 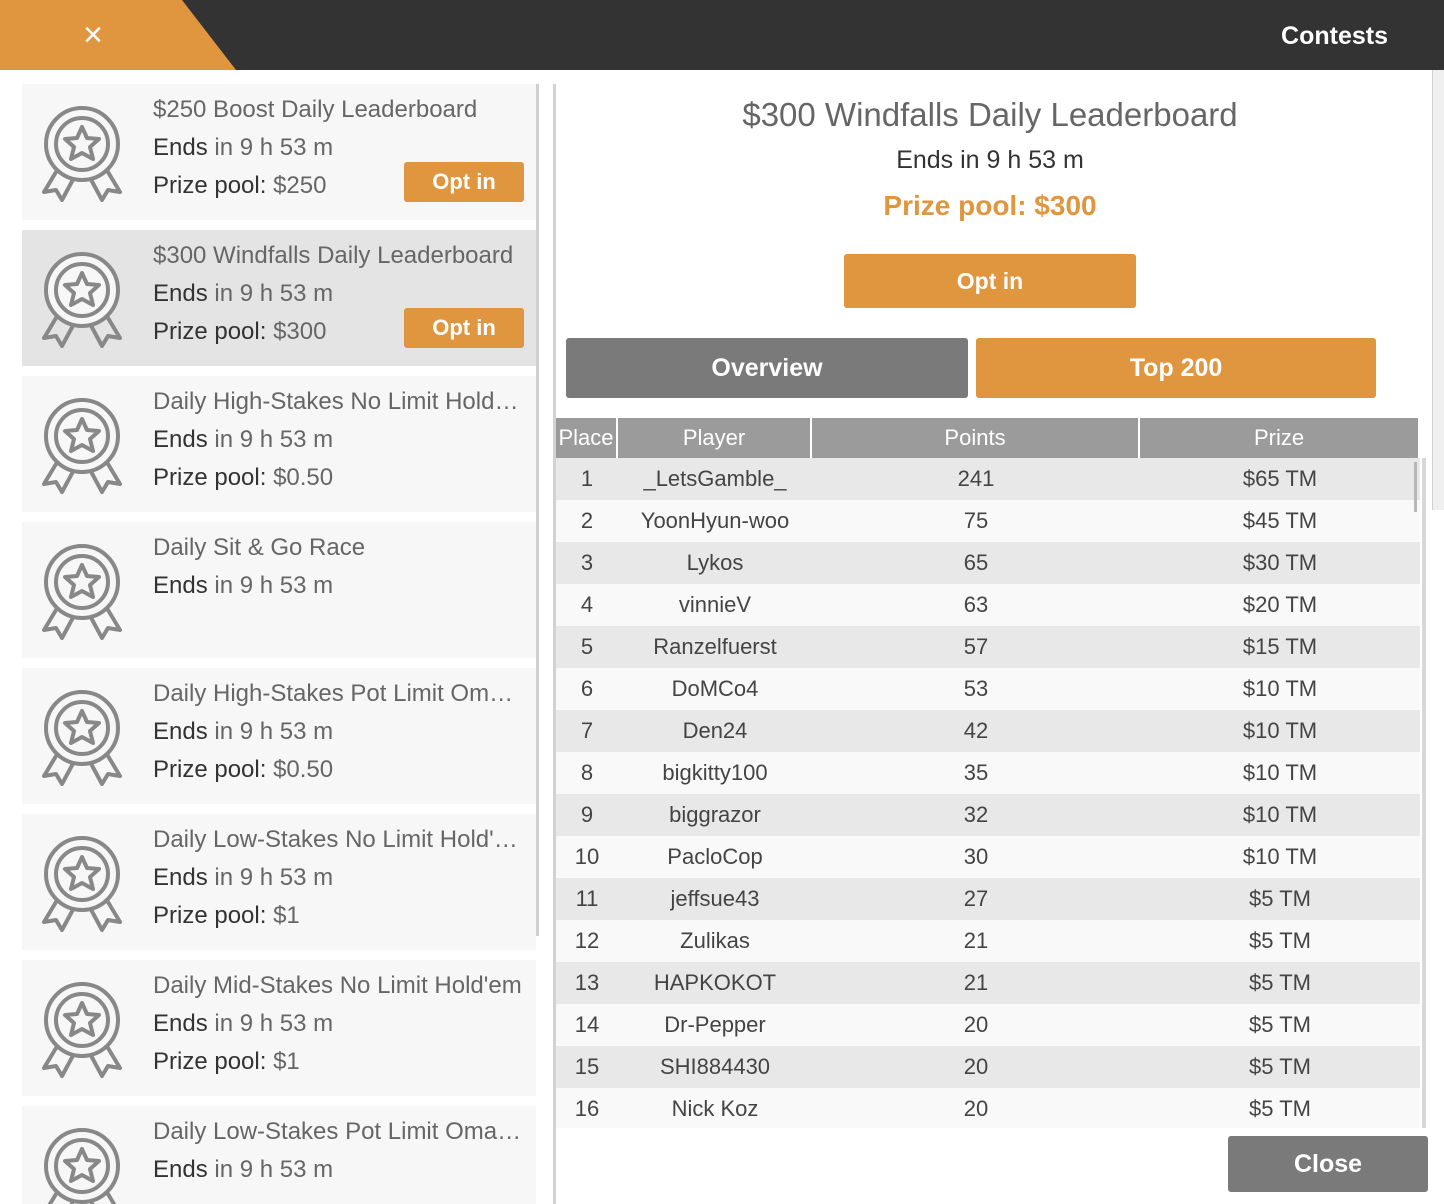 What do you see at coordinates (587, 1108) in the screenshot?
I see `row-place: 16` at bounding box center [587, 1108].